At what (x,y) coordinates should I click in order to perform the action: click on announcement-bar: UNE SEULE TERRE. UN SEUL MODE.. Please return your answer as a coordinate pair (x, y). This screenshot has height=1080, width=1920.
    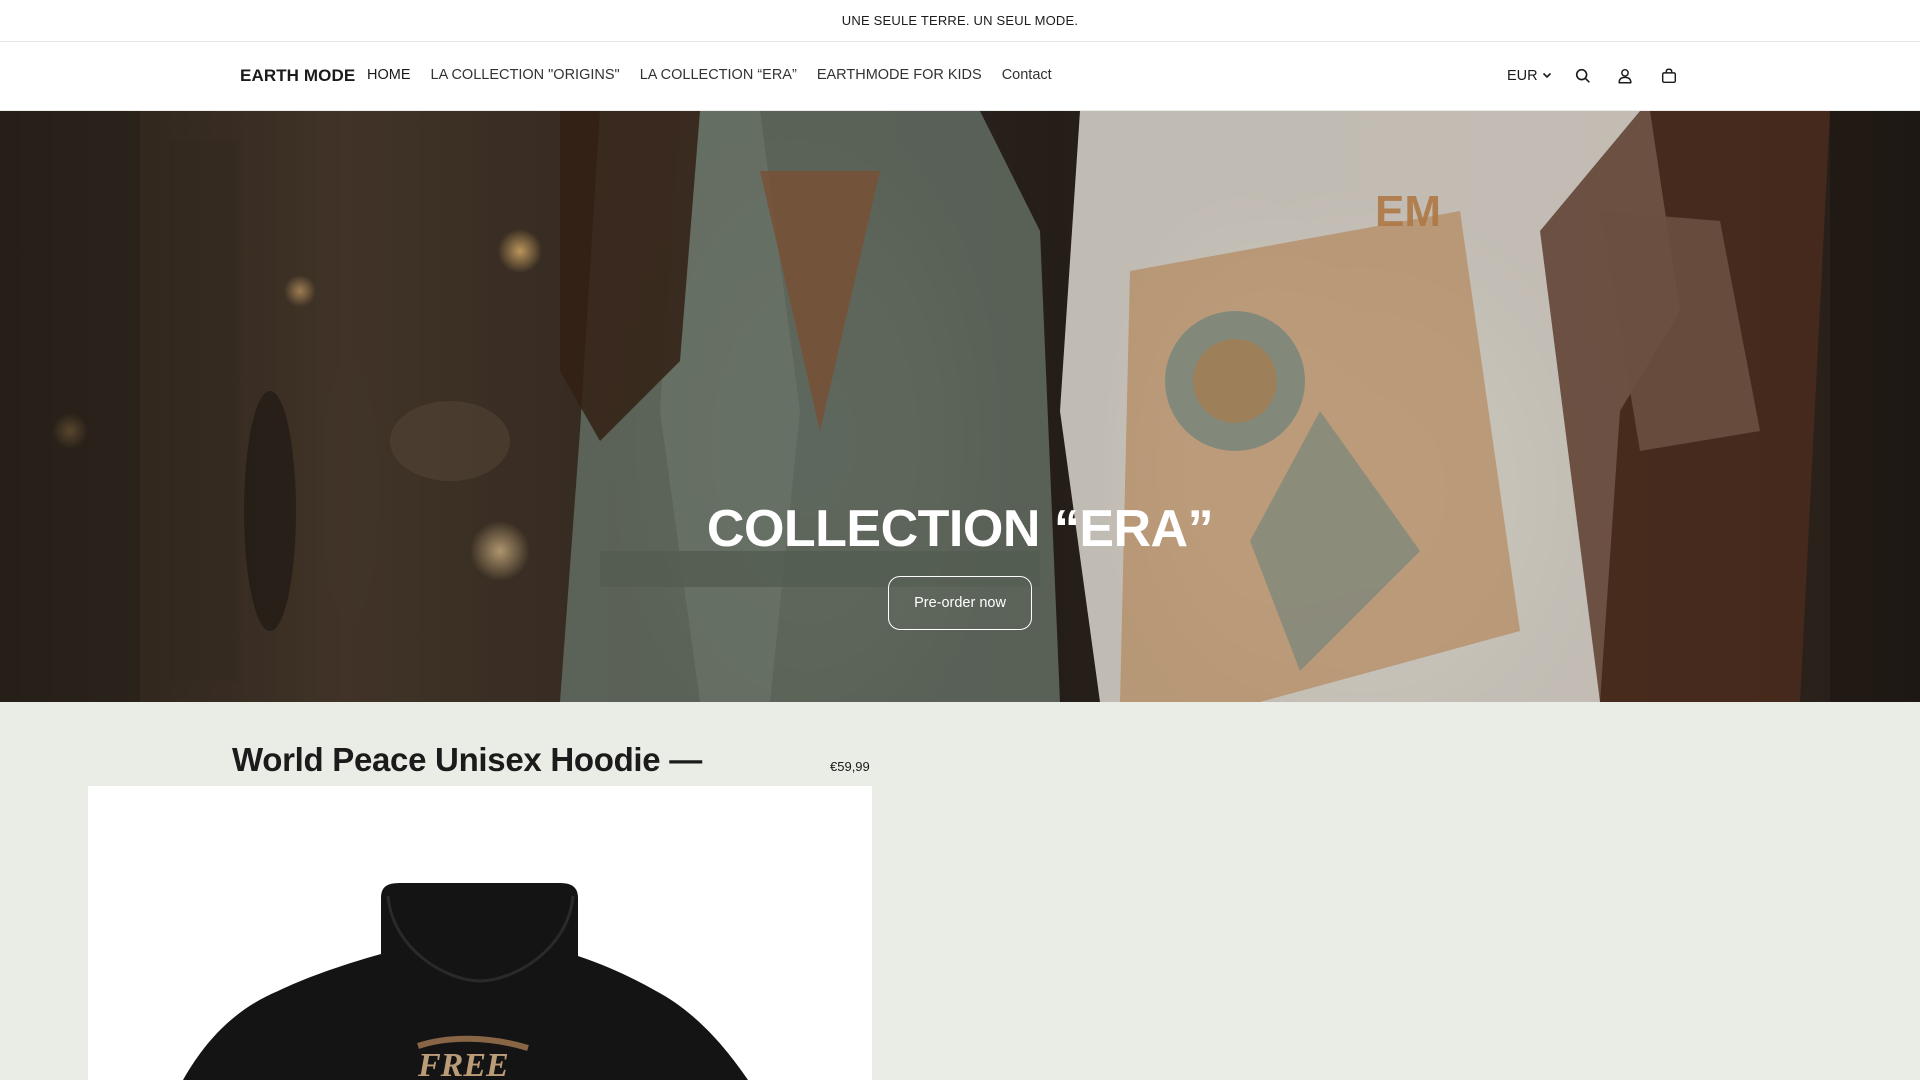
    Looking at the image, I should click on (960, 21).